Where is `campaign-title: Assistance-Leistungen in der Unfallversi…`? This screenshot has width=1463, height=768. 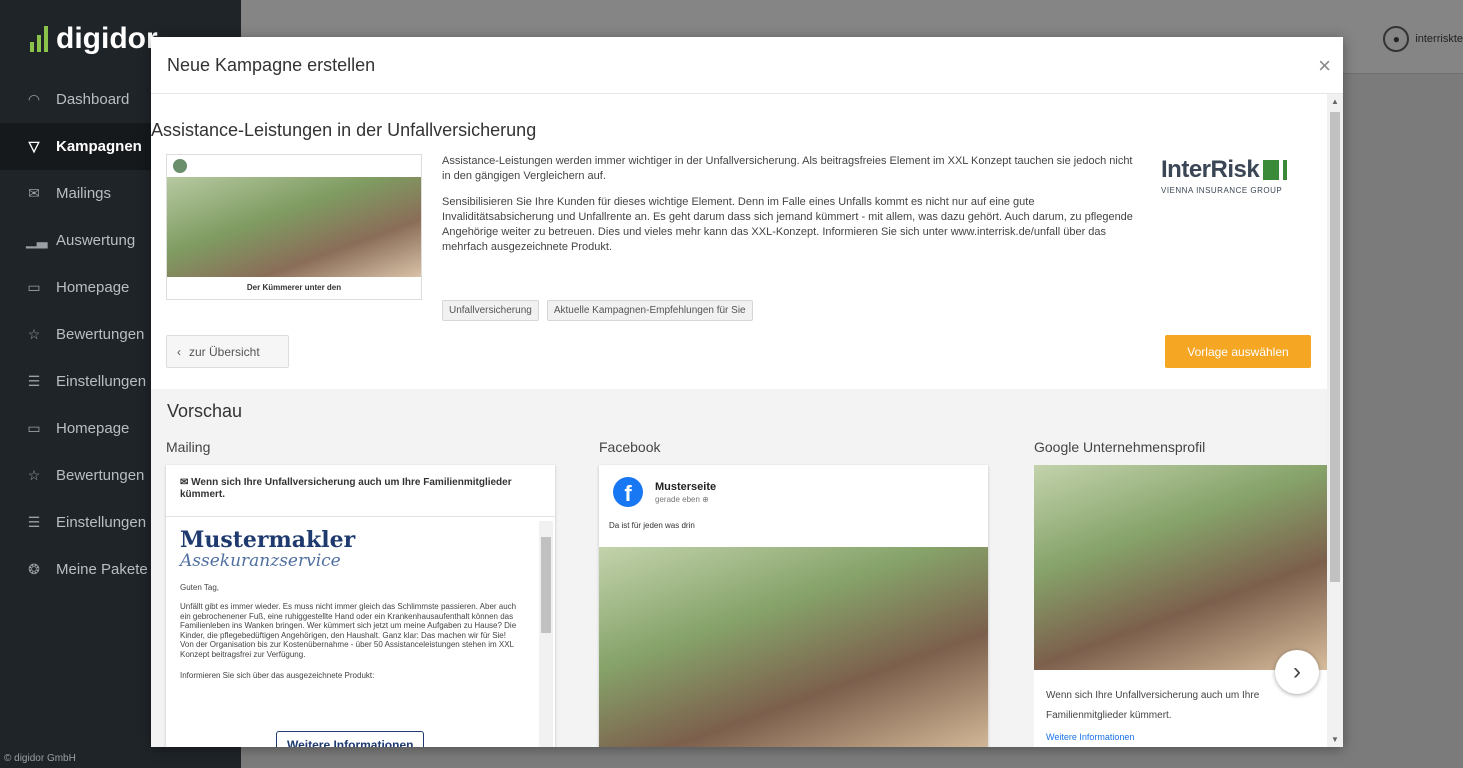
campaign-title: Assistance-Leistungen in der Unfallversi… is located at coordinates (344, 130).